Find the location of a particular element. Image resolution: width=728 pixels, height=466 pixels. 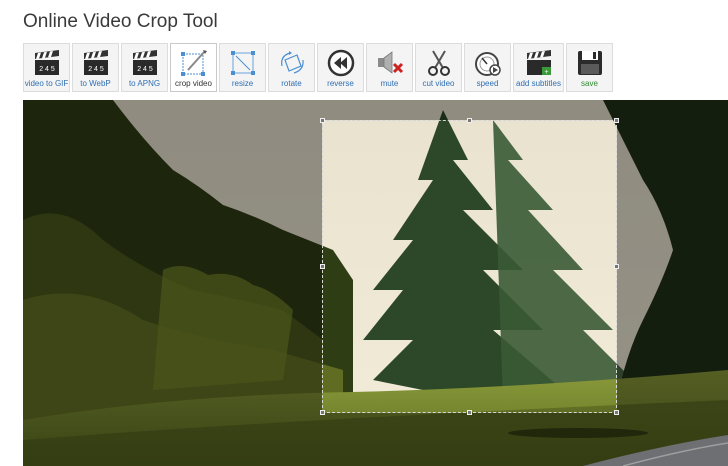

tool-label: video to GIF is located at coordinates (46, 83).